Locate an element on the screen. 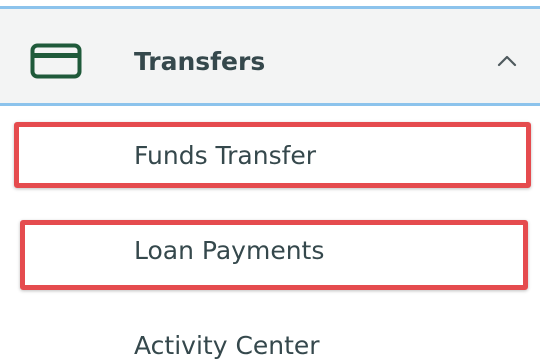 This screenshot has height=364, width=540. funds-transfer-label: Funds Transfer is located at coordinates (225, 155).